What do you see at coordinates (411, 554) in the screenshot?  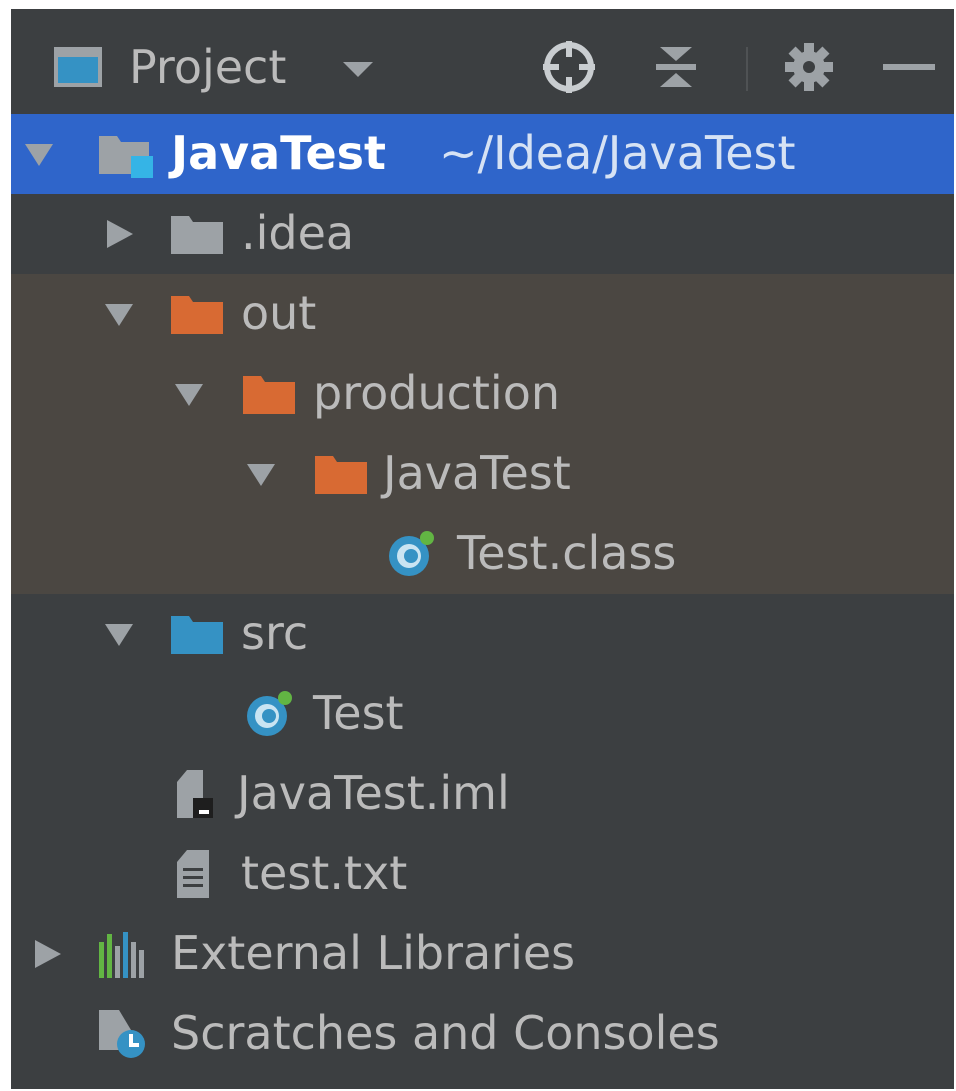 I see `compiled-class-icon` at bounding box center [411, 554].